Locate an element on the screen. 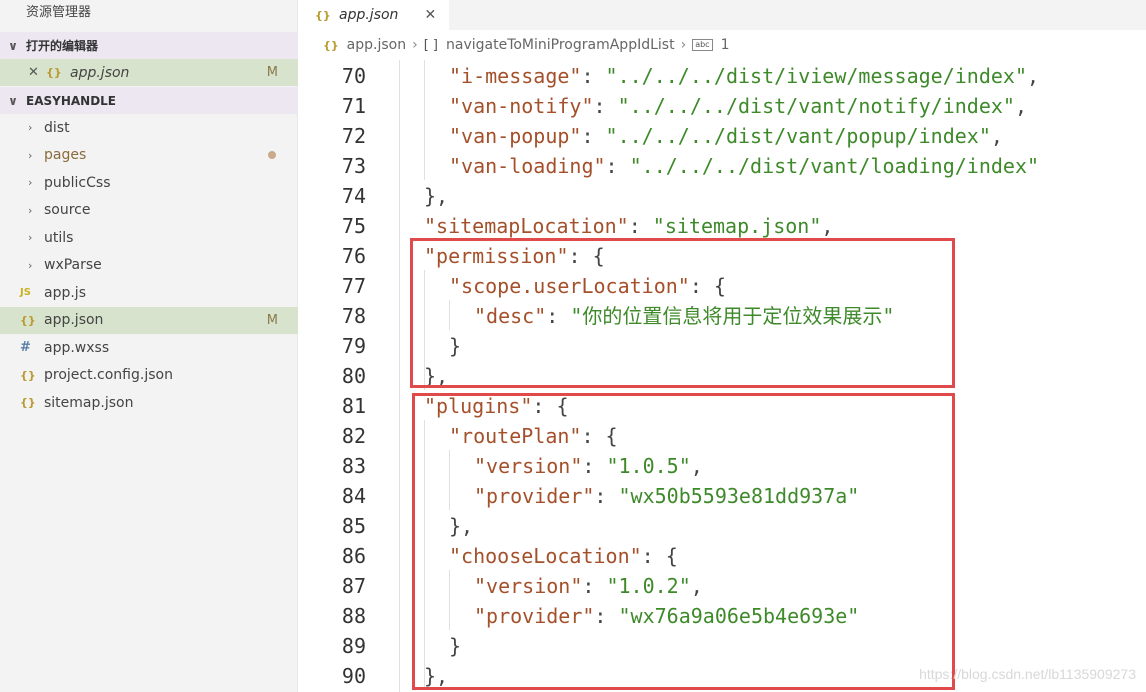 This screenshot has width=1146, height=692. tree-item: JS app.js is located at coordinates (149, 292).